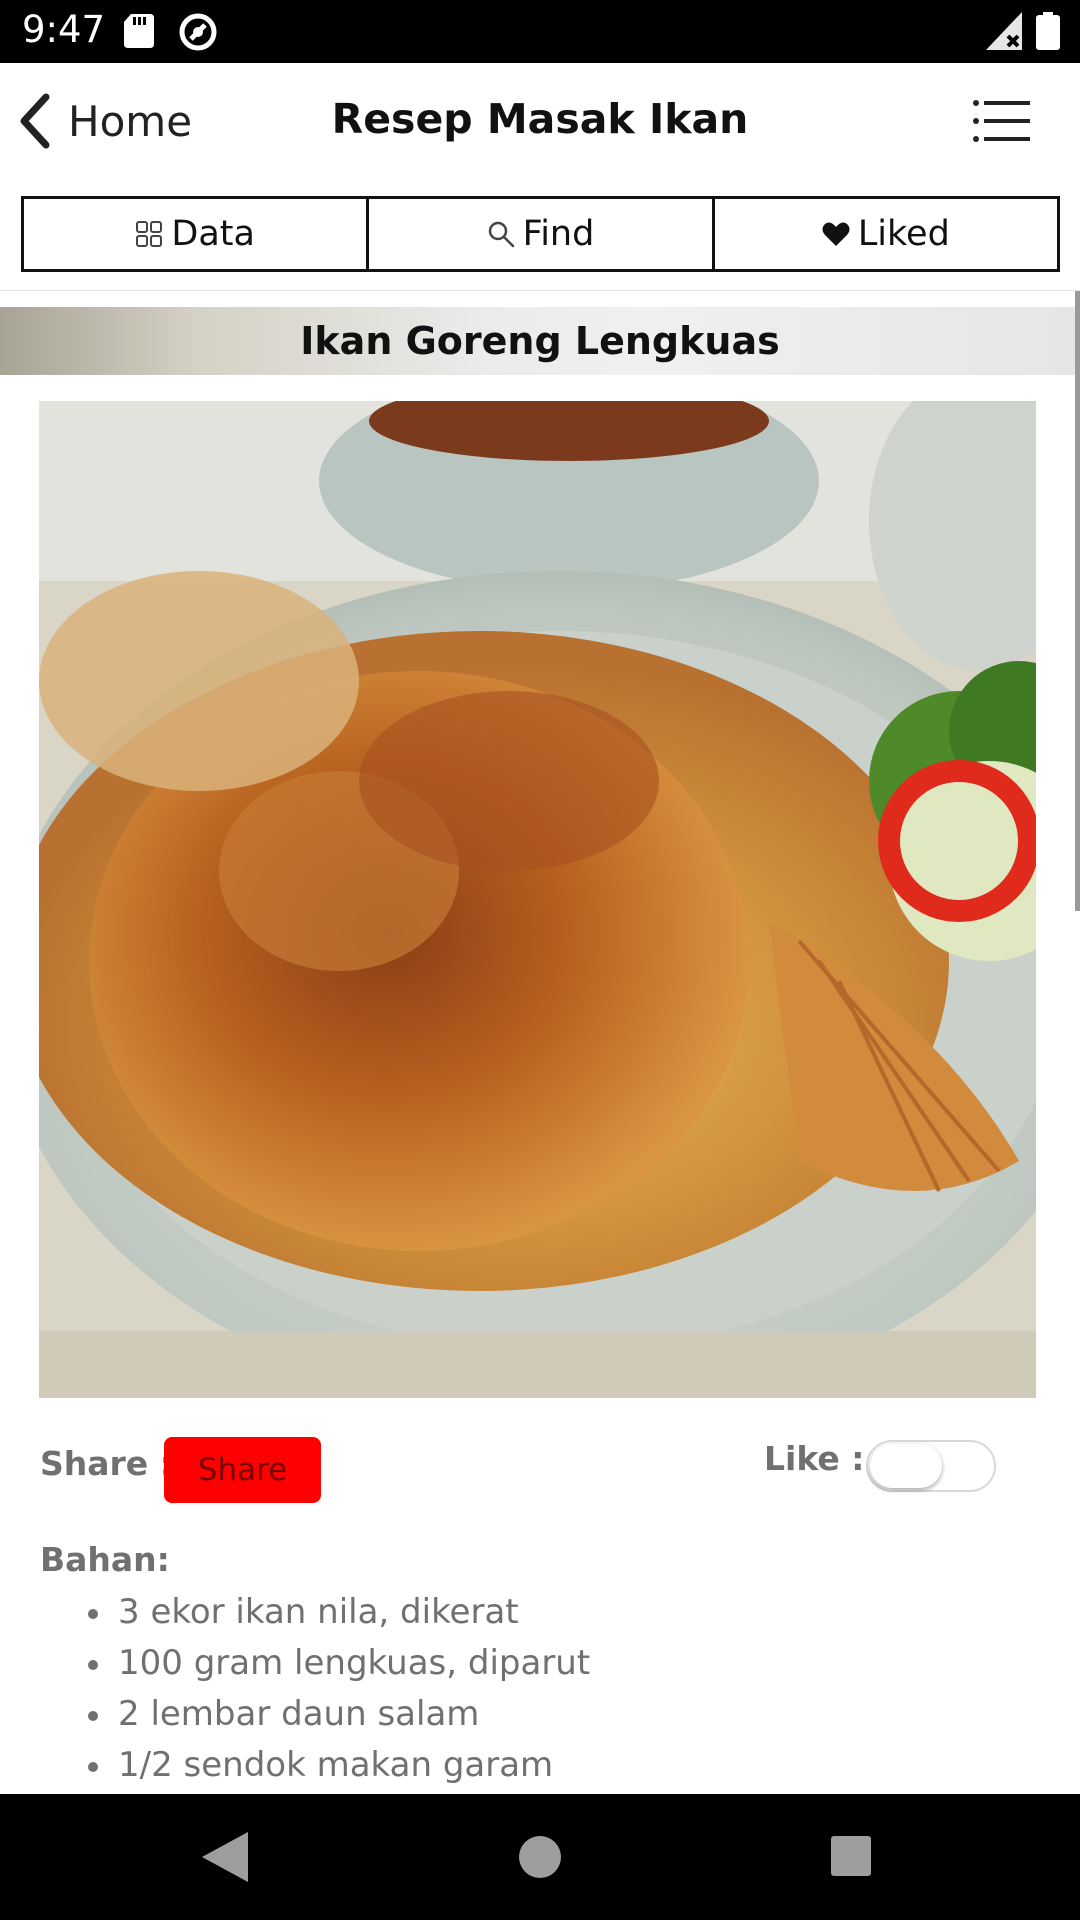  I want to click on like-toggle, so click(931, 1466).